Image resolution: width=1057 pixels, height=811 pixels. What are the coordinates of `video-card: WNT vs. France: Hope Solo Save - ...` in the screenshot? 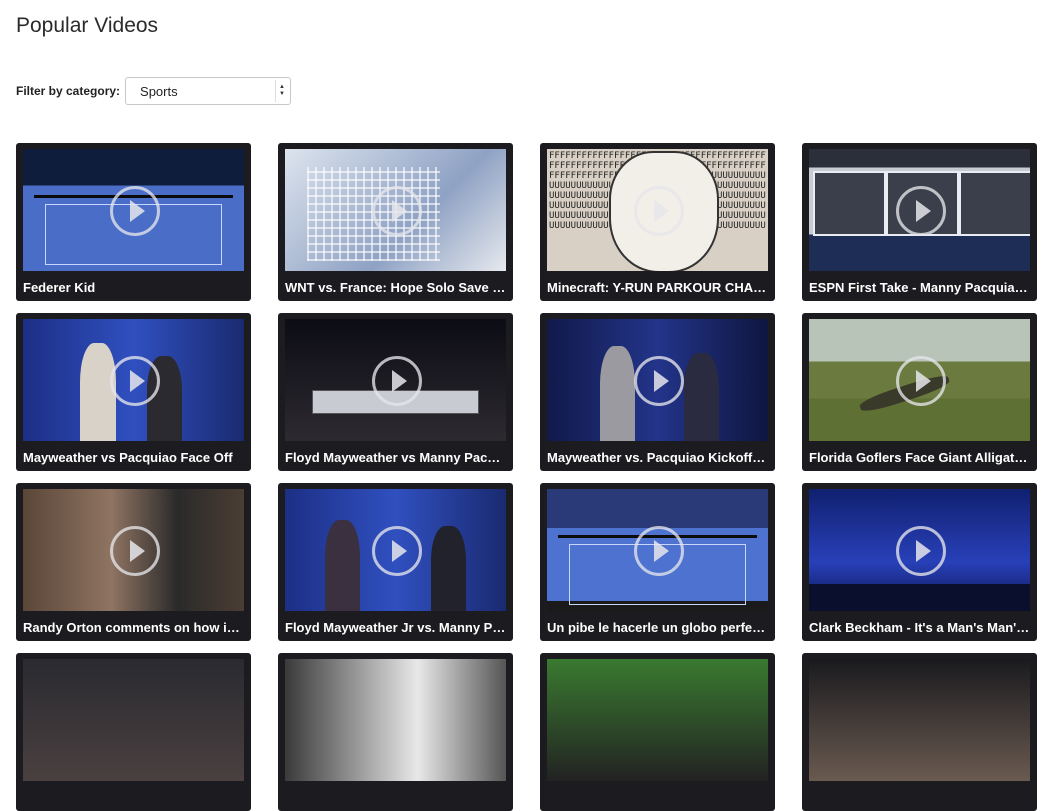 It's located at (395, 222).